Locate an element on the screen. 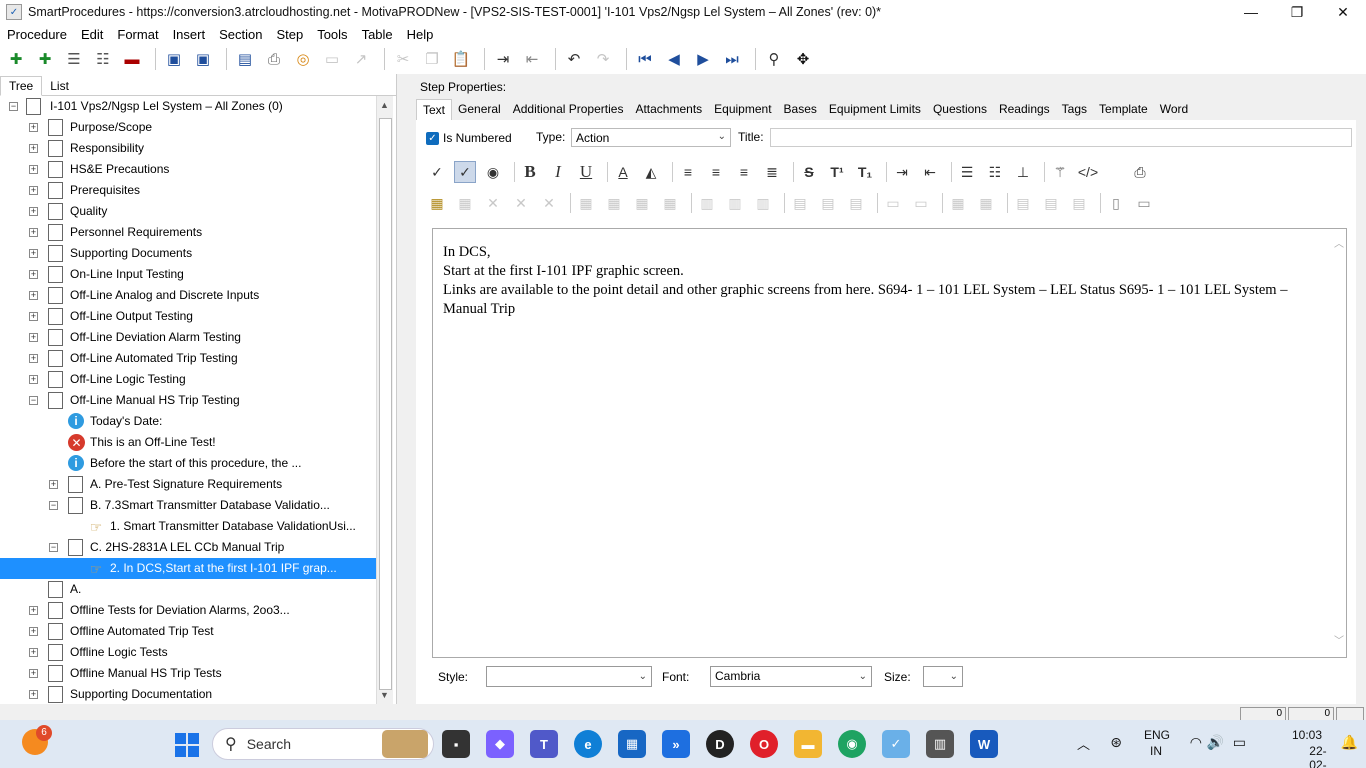 Image resolution: width=1366 pixels, height=768 pixels. redo-icon: ↷ is located at coordinates (603, 59).